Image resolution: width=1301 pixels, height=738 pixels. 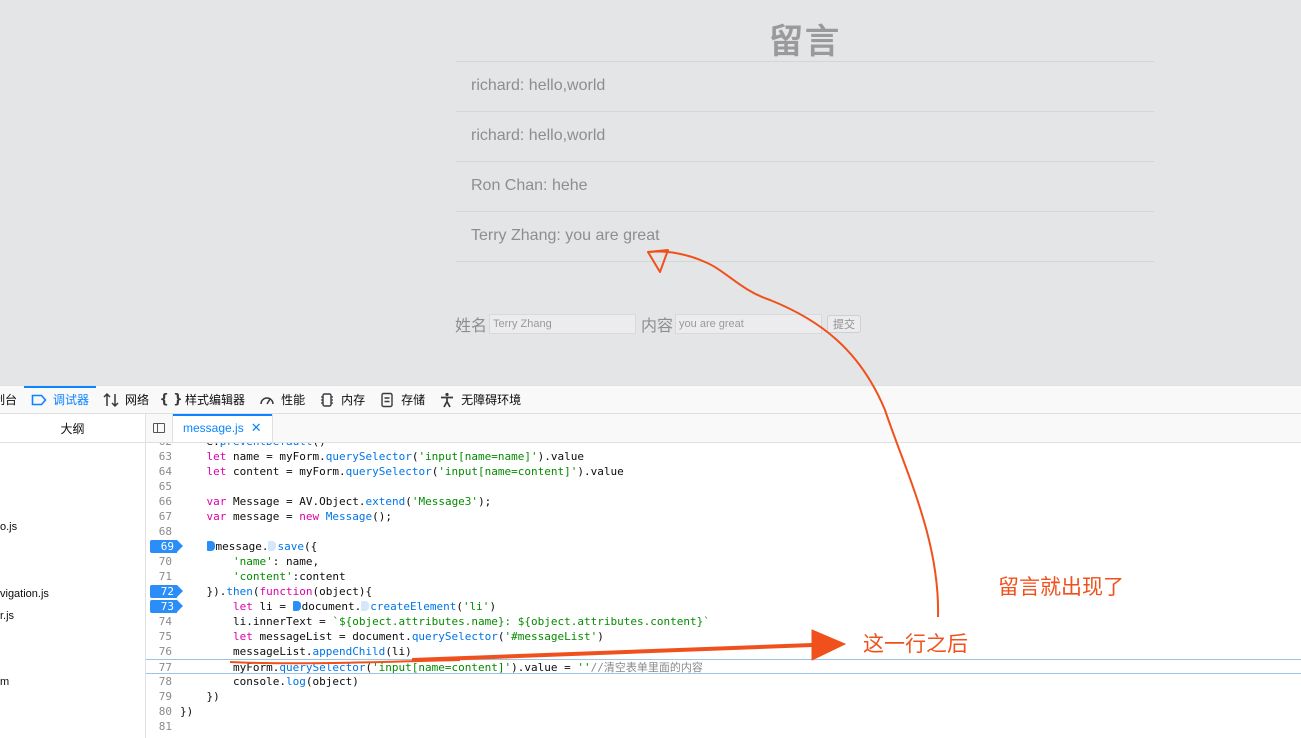 What do you see at coordinates (387, 400) in the screenshot?
I see `storage-icon` at bounding box center [387, 400].